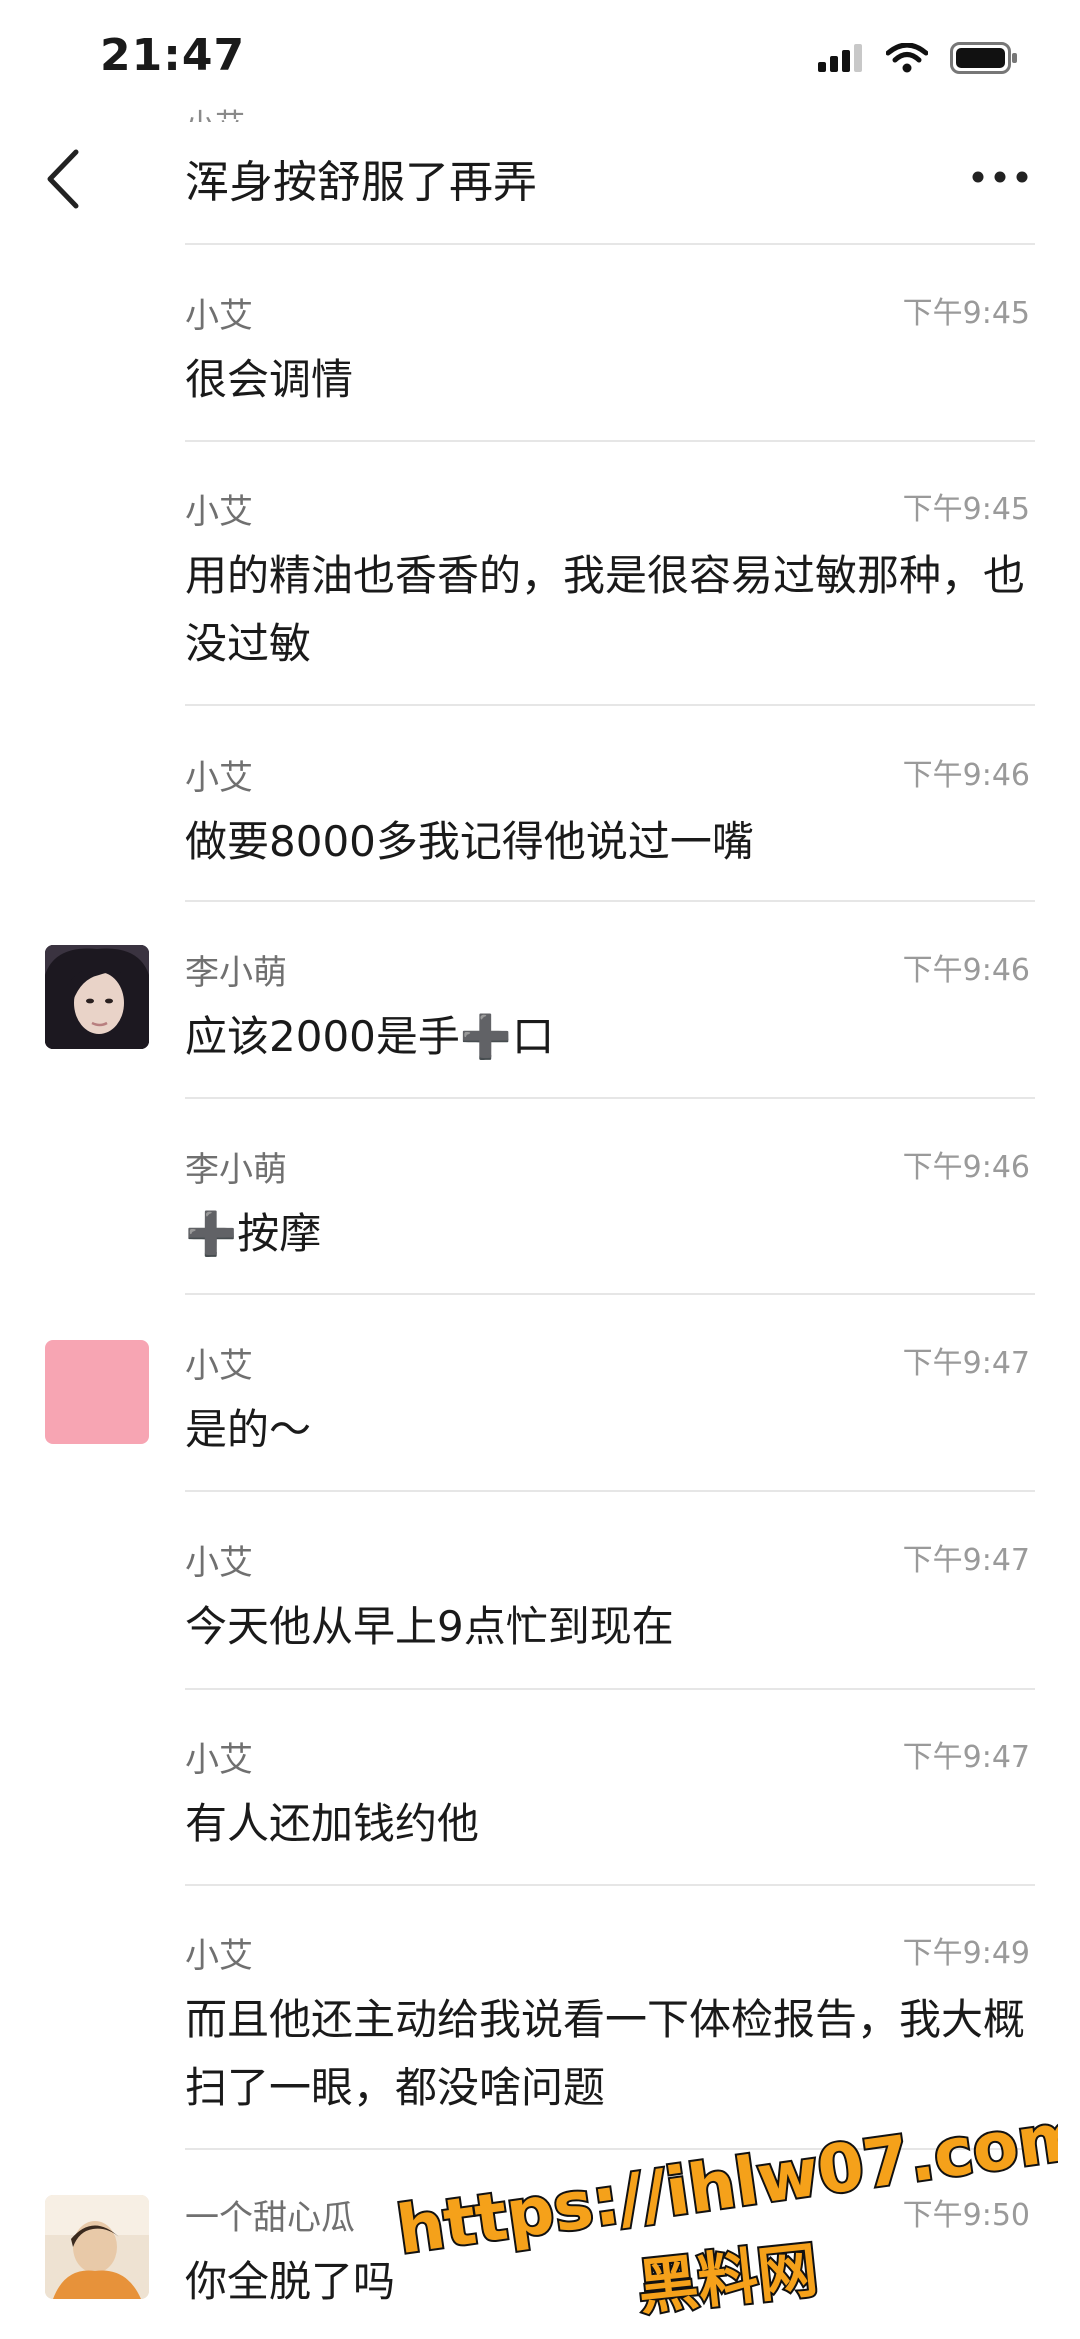  What do you see at coordinates (332, 1823) in the screenshot?
I see `message-text: 有人还加钱约他` at bounding box center [332, 1823].